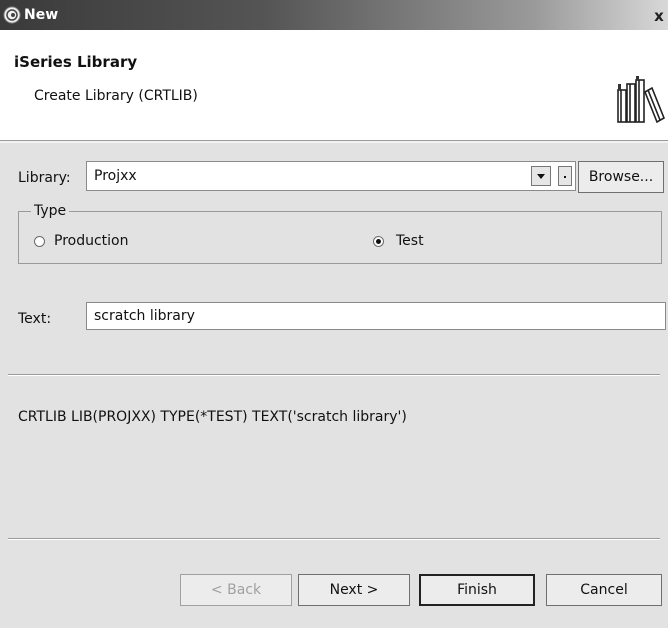  I want to click on library-prompt-button, so click(565, 176).